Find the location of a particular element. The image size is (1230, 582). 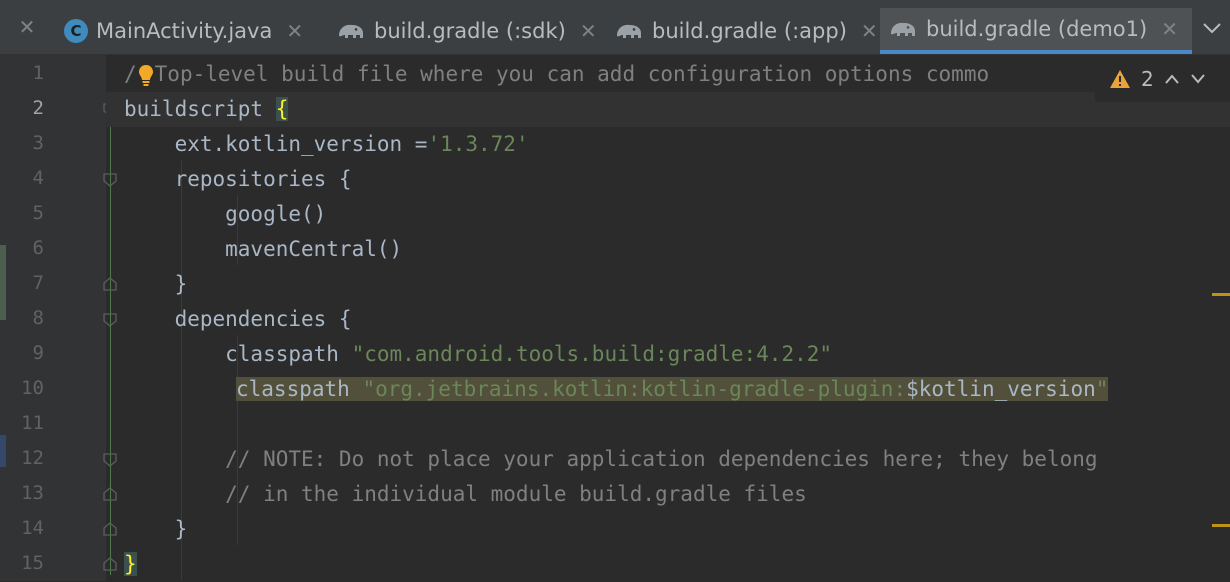

next-highlight-icon is located at coordinates (1198, 79).